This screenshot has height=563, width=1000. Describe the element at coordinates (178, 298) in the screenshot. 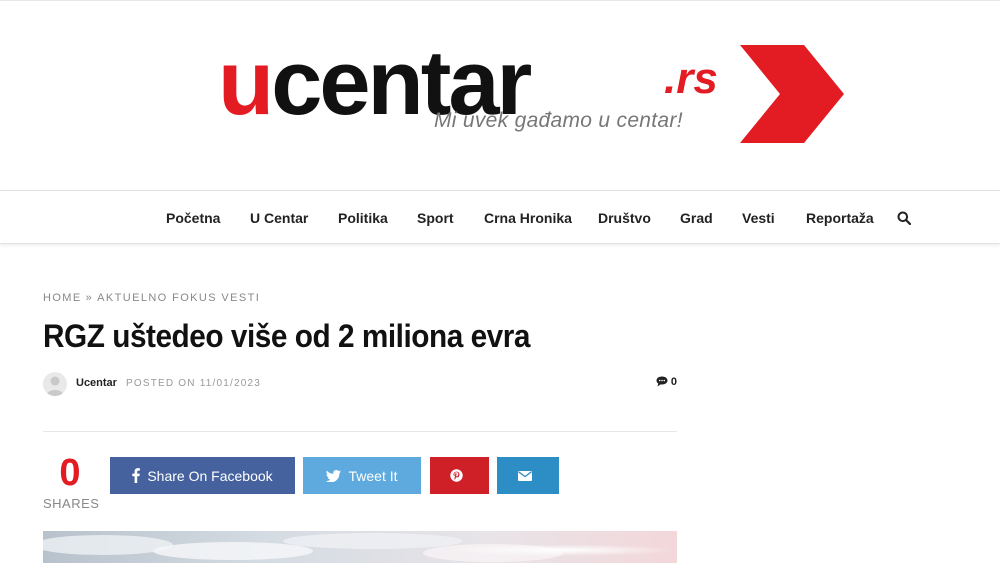

I see `breadcrumb-category: AKTUELNO FOKUS VESTI` at that location.